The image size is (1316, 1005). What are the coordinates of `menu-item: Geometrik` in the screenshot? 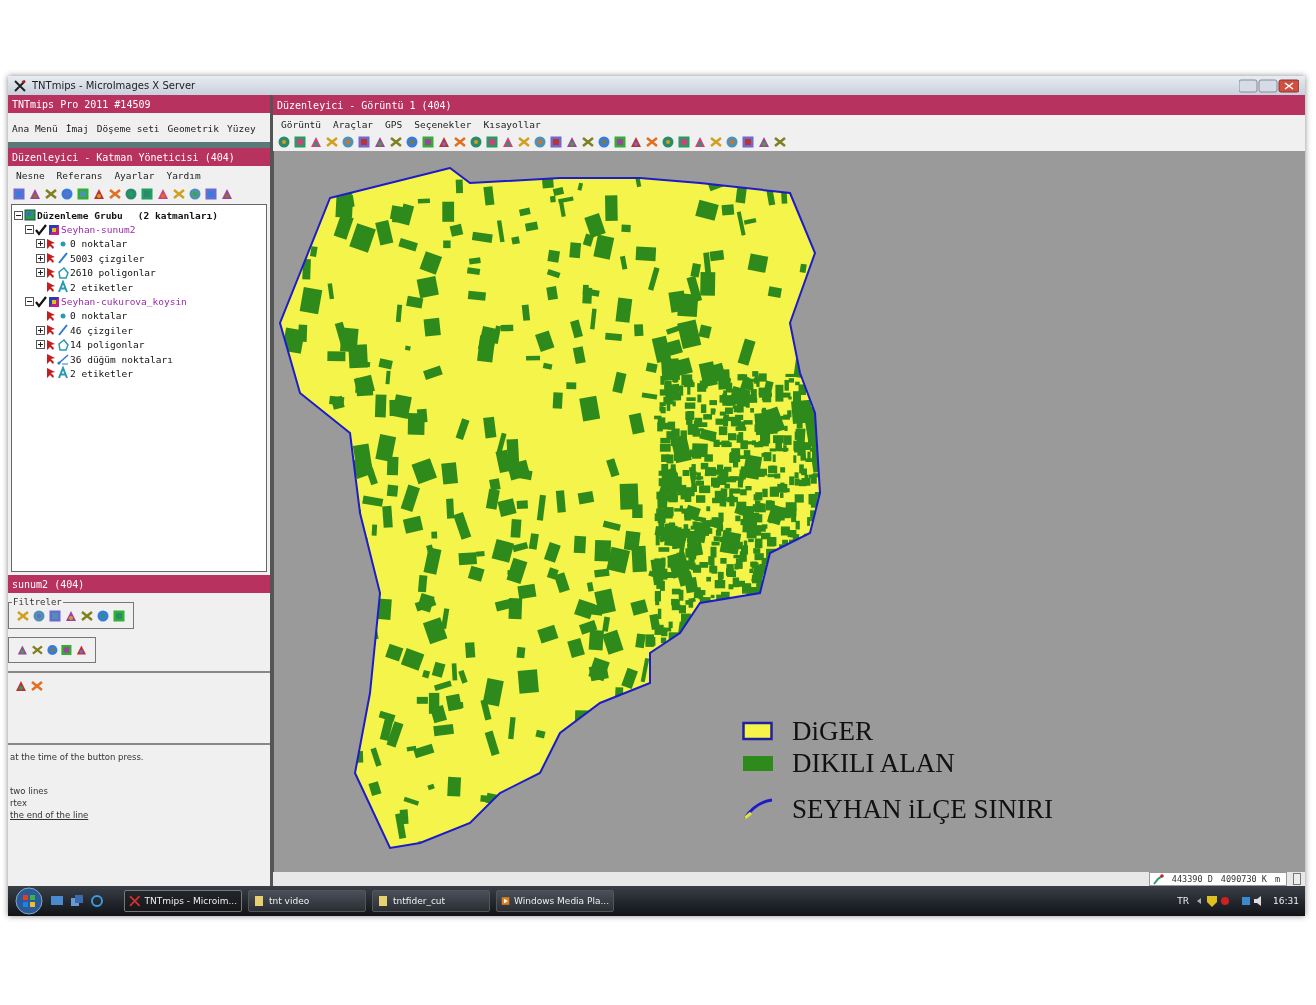 It's located at (193, 128).